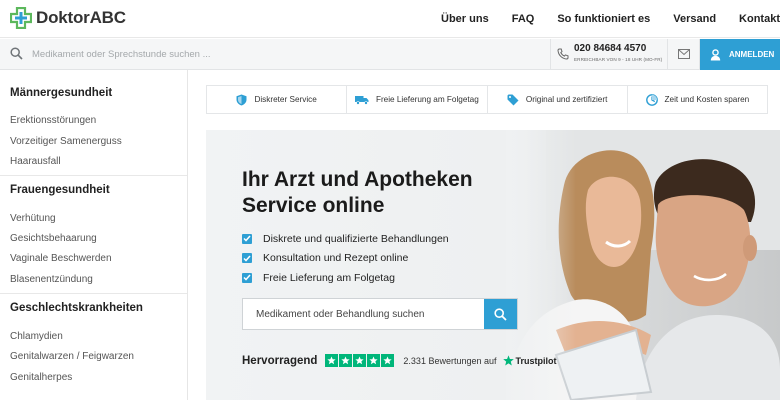  Describe the element at coordinates (752, 54) in the screenshot. I see `login-label: ANMELDEN` at that location.